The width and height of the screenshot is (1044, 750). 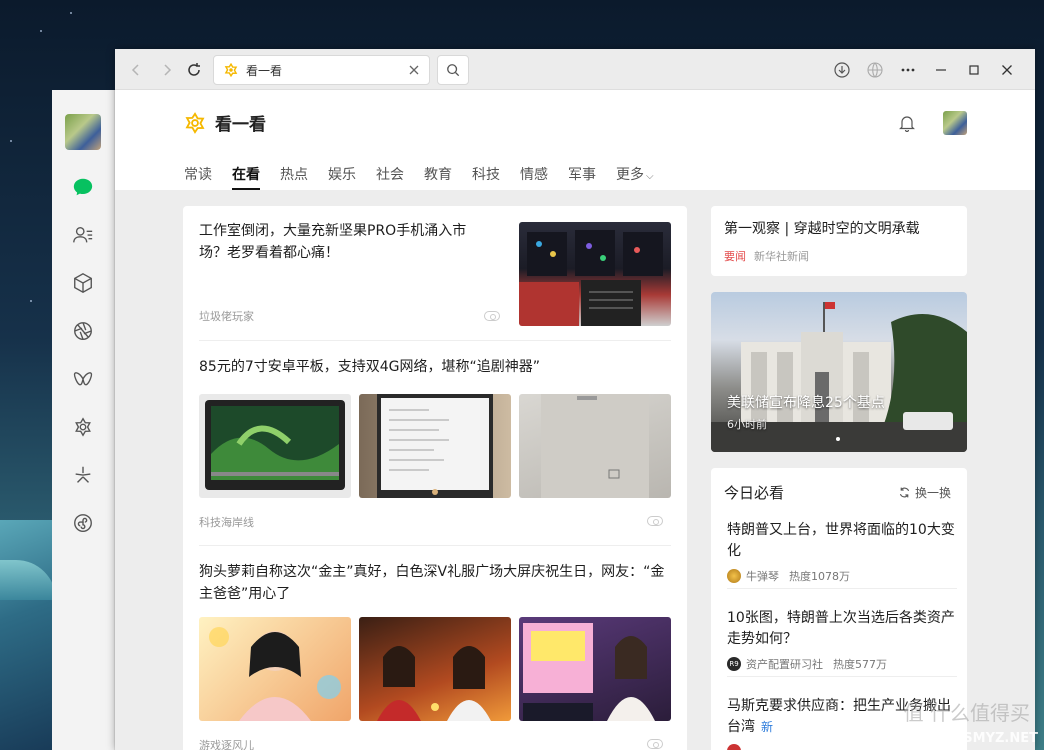 I want to click on download-button, so click(x=842, y=70).